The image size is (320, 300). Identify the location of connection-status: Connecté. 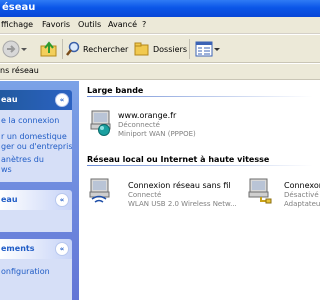
(145, 195).